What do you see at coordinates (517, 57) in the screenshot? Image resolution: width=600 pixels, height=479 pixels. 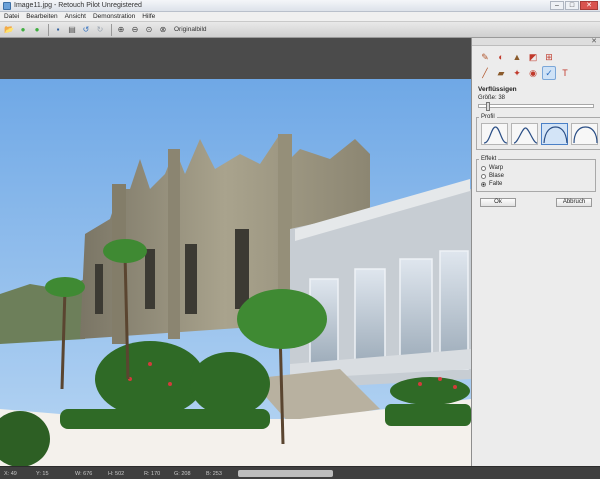 I see `stamp-tool-icon: ▲` at bounding box center [517, 57].